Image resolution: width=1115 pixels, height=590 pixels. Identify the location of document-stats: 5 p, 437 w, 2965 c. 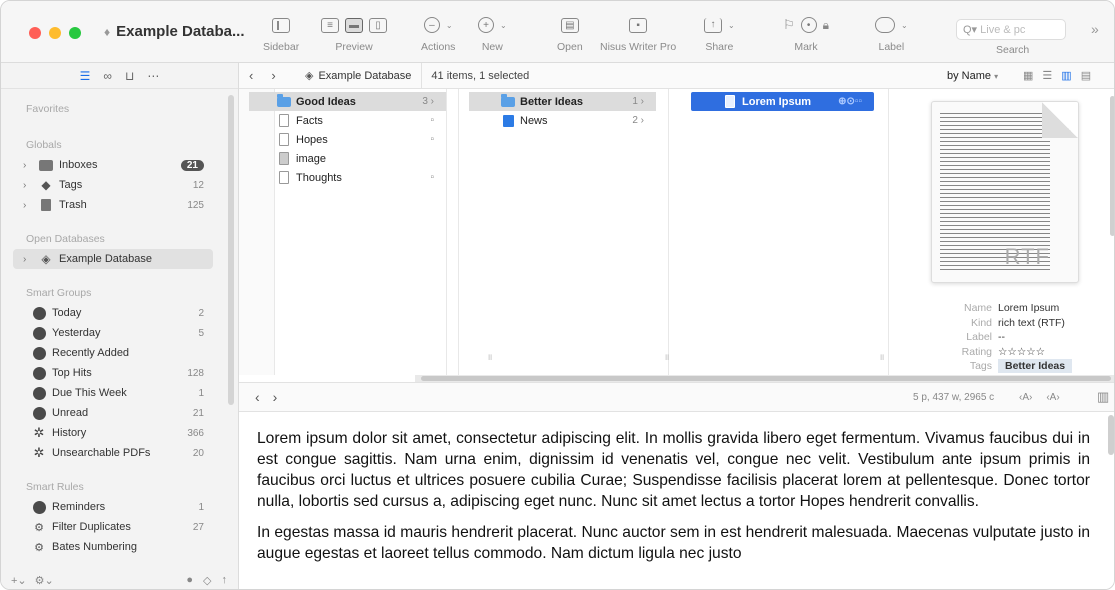
(954, 397).